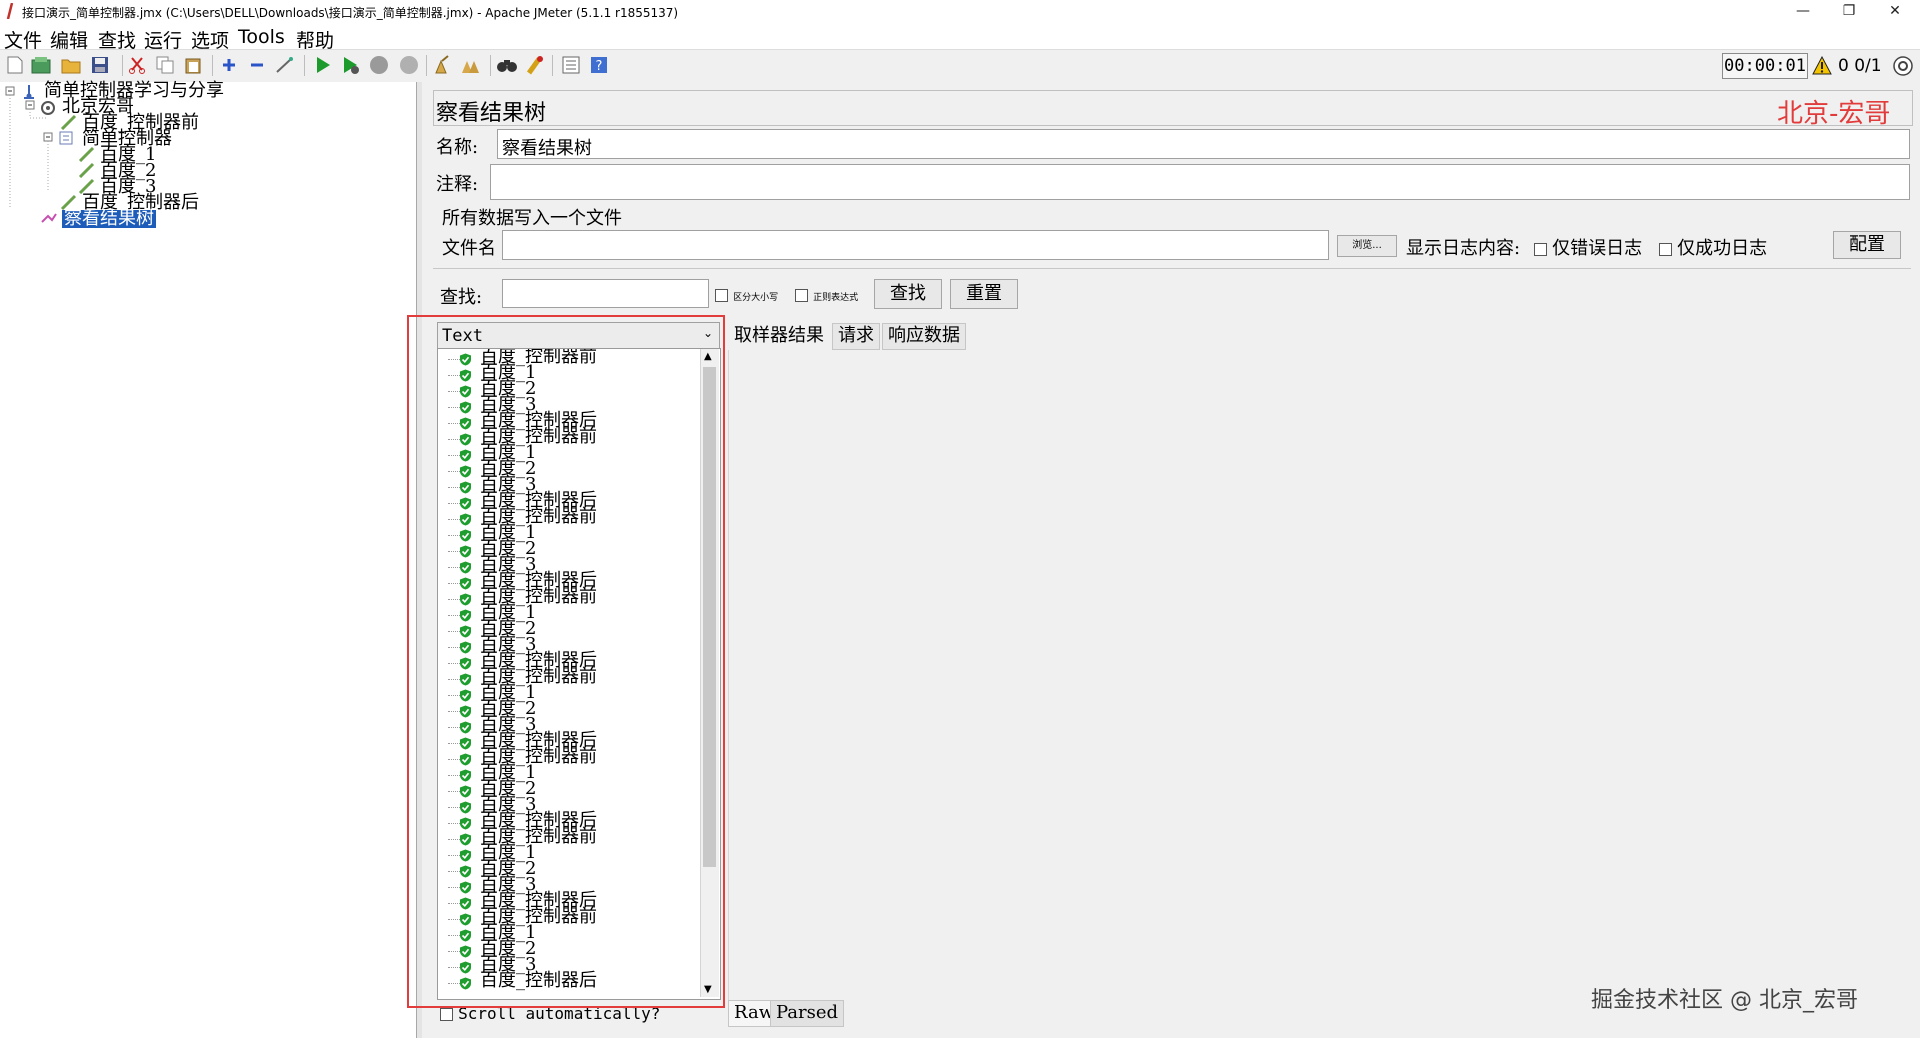 The image size is (1920, 1038). Describe the element at coordinates (1822, 66) in the screenshot. I see `warning-icon` at that location.